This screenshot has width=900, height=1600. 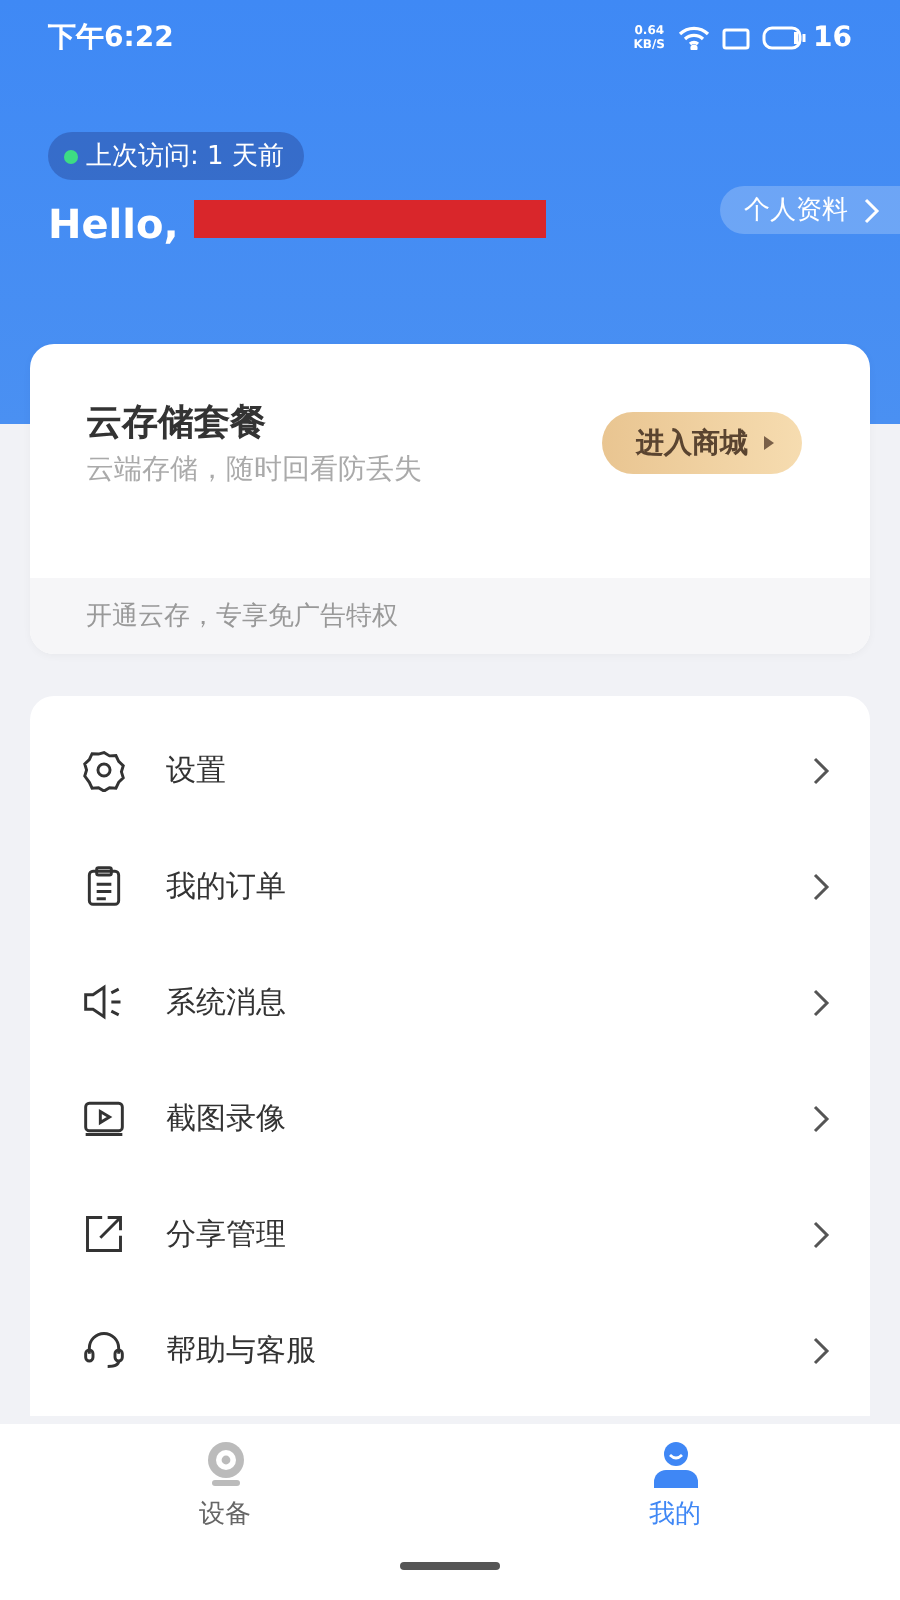 What do you see at coordinates (450, 1566) in the screenshot?
I see `home-indicator` at bounding box center [450, 1566].